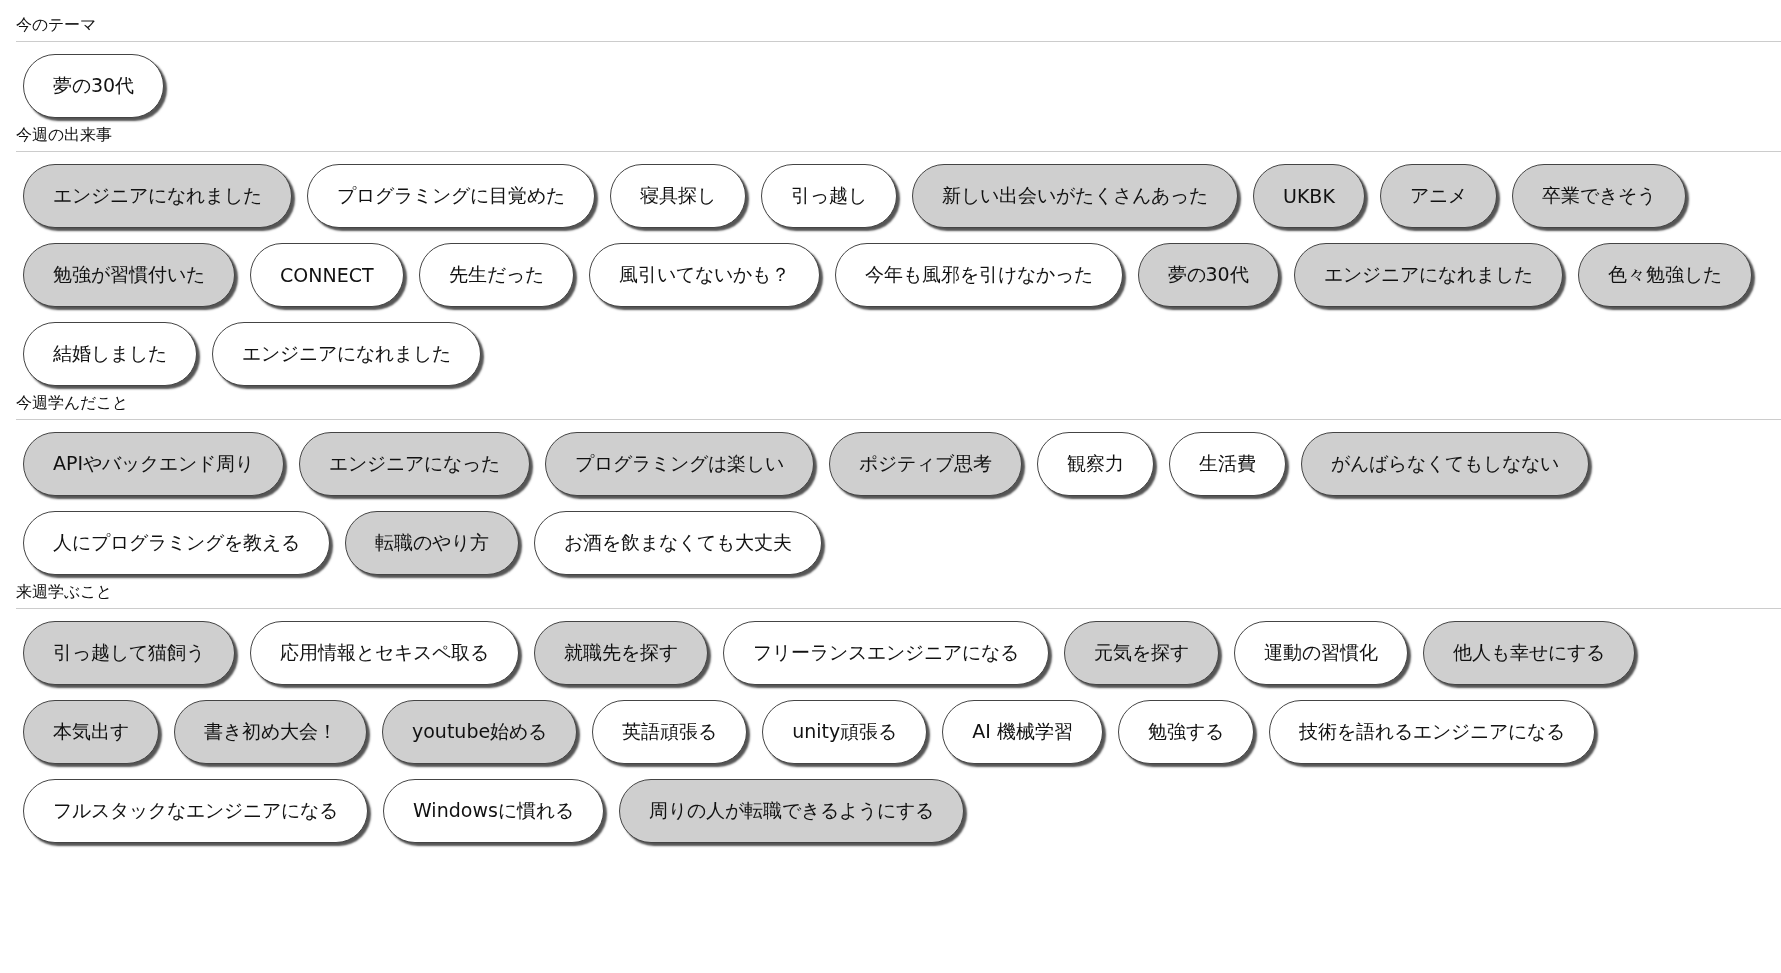  Describe the element at coordinates (1664, 275) in the screenshot. I see `tag-chip: 色々勉強した` at that location.